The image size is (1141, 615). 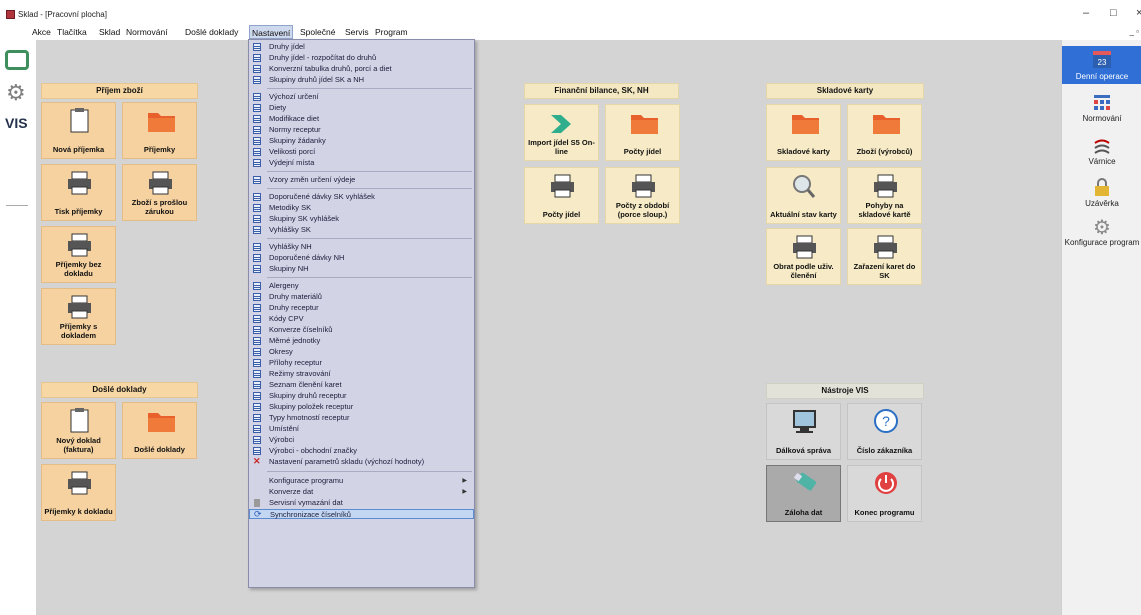 What do you see at coordinates (361, 130) in the screenshot?
I see `menu-item-normy-receptur: Normy receptur` at bounding box center [361, 130].